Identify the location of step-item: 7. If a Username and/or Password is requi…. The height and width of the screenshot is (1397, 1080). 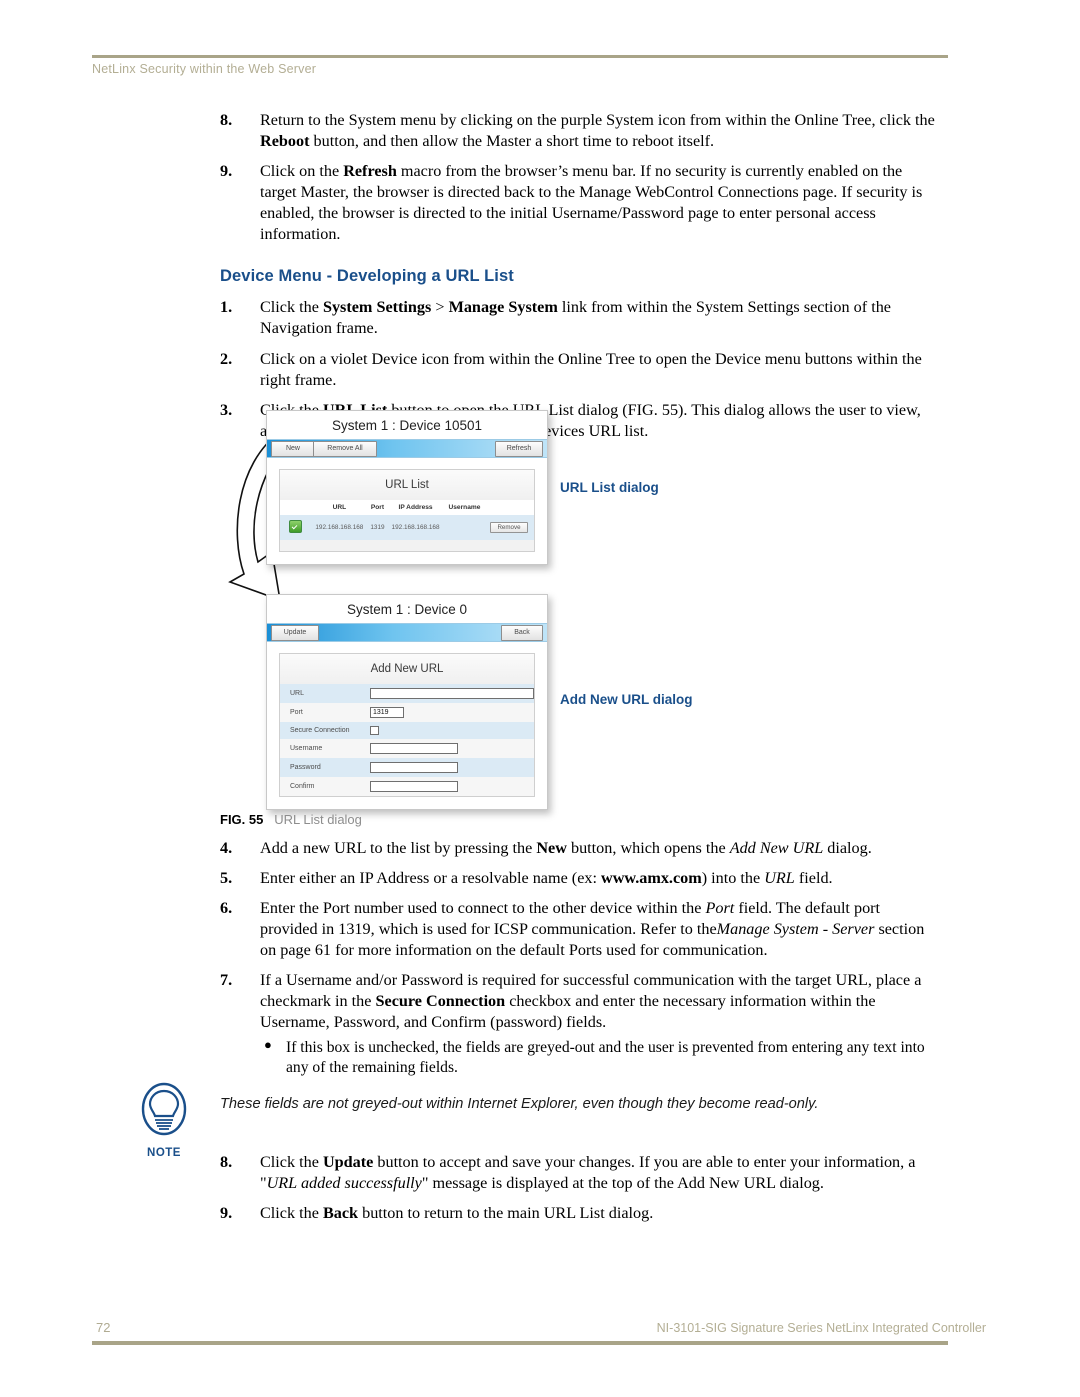
(577, 1024).